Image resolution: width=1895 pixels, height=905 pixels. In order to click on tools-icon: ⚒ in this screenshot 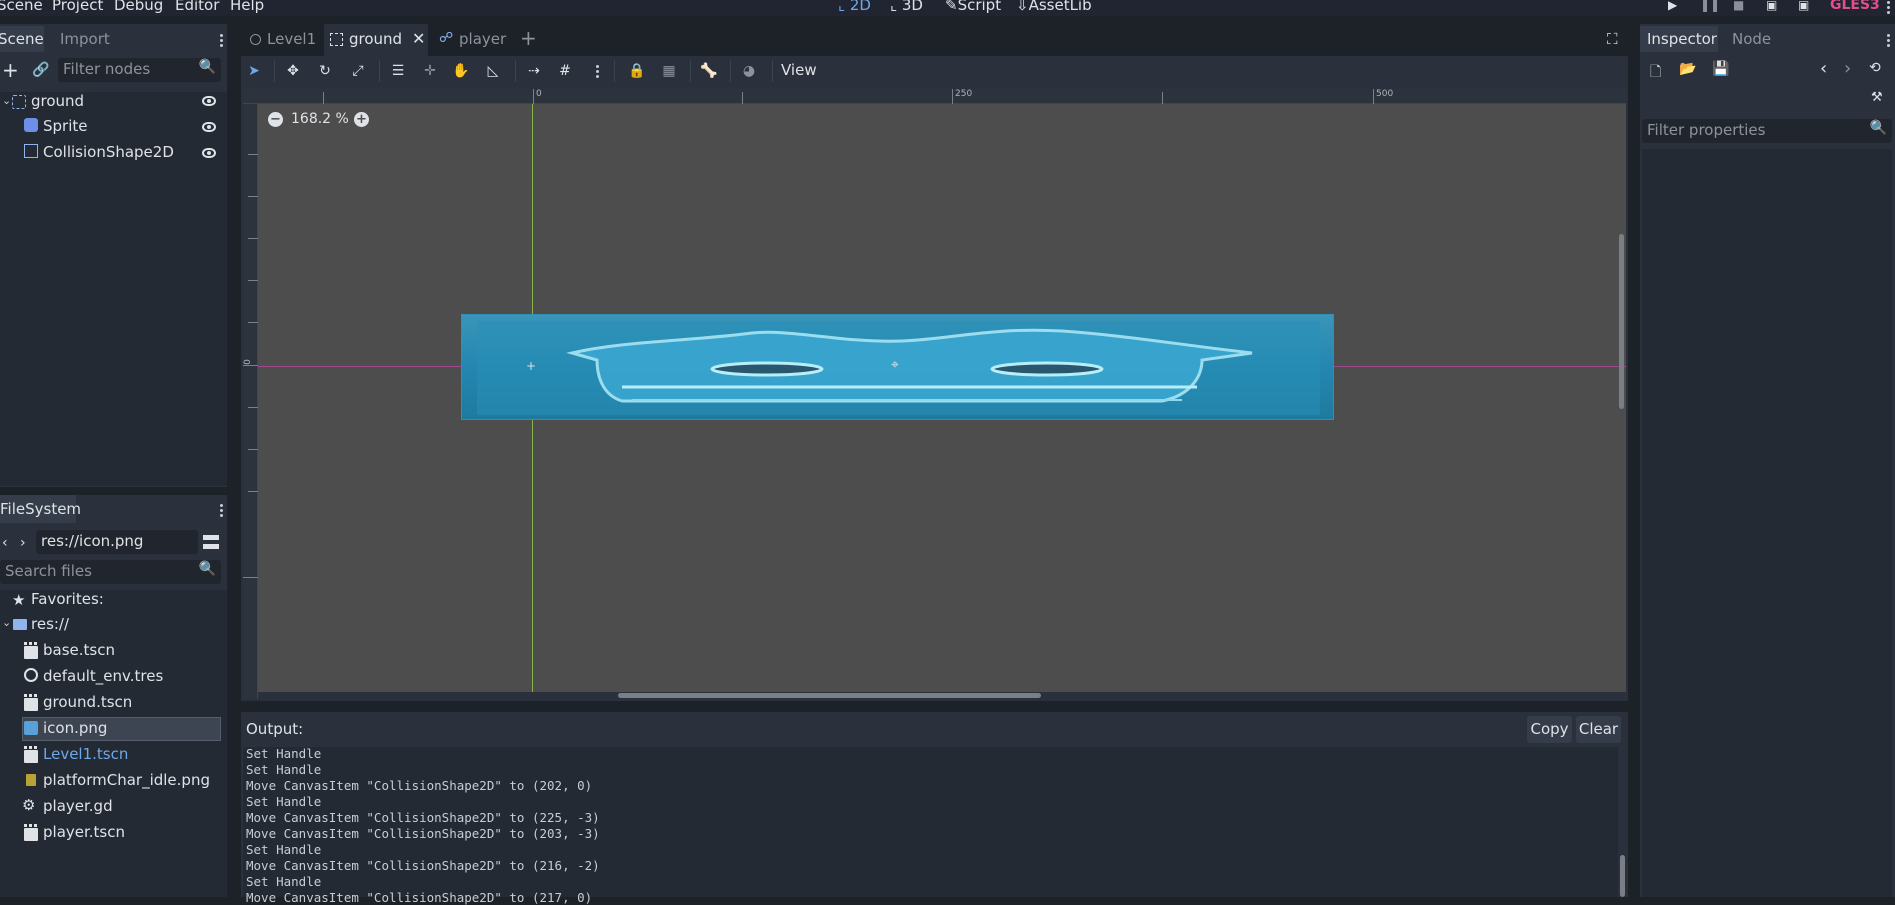, I will do `click(1877, 97)`.